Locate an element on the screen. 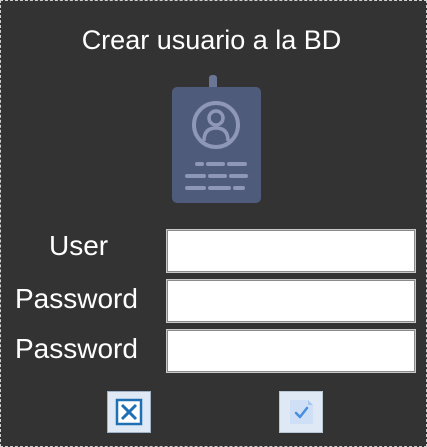 The image size is (427, 447). checkmark-icon is located at coordinates (301, 412).